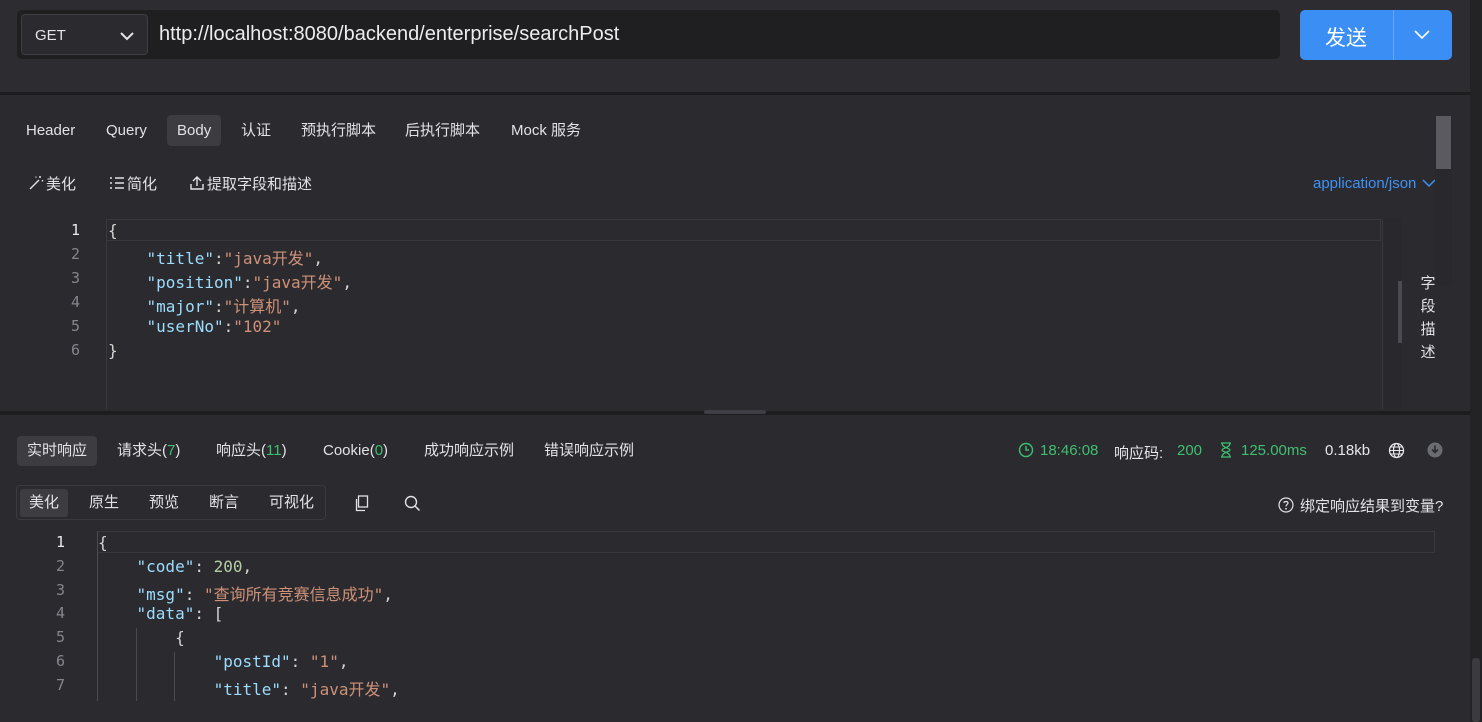 The height and width of the screenshot is (722, 1482). What do you see at coordinates (293, 594) in the screenshot?
I see `json-string: "查询所有竞赛信息成功"` at bounding box center [293, 594].